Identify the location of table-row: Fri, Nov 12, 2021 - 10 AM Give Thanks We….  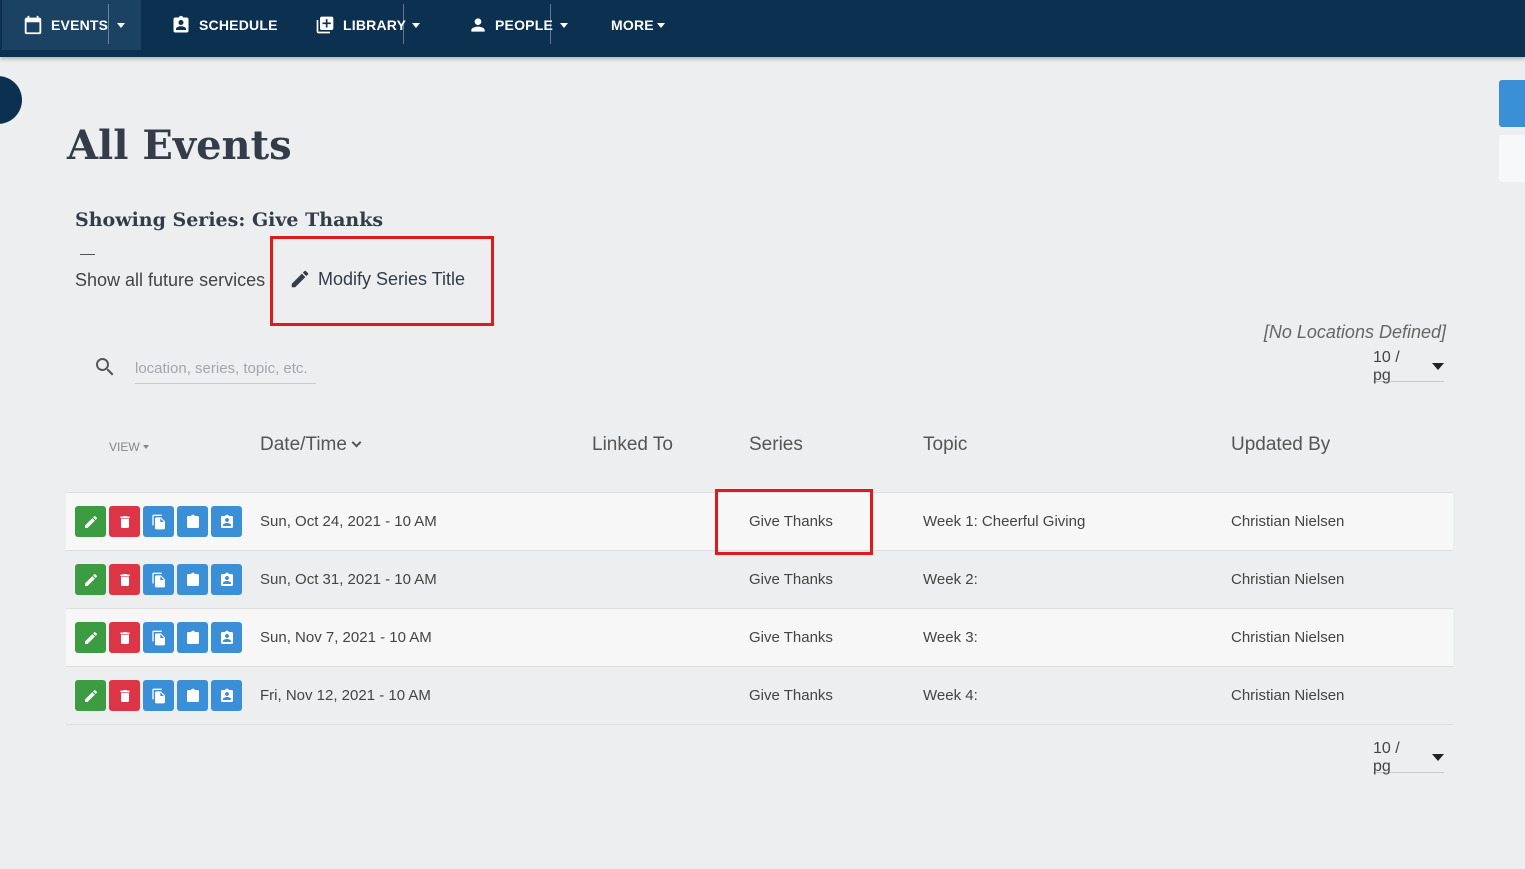
(759, 695).